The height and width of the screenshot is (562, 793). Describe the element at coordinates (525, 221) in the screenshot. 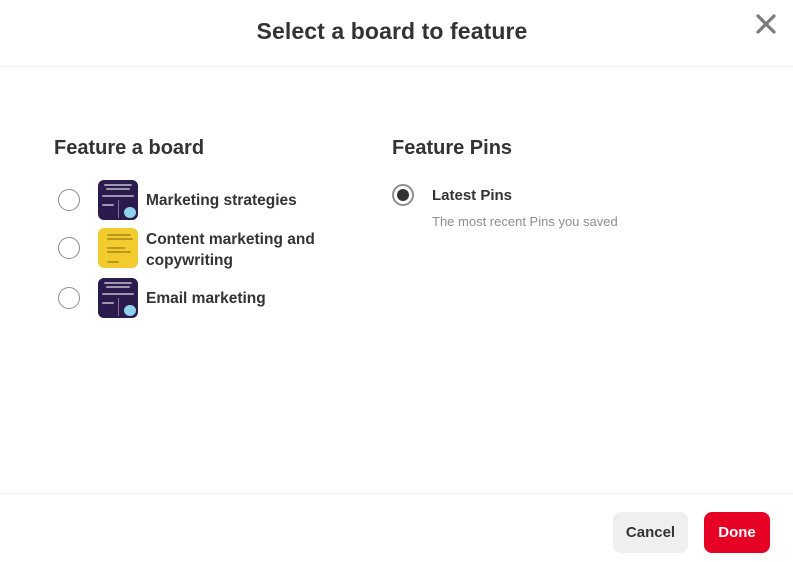

I see `pins-option-description: The most recent Pins you saved` at that location.